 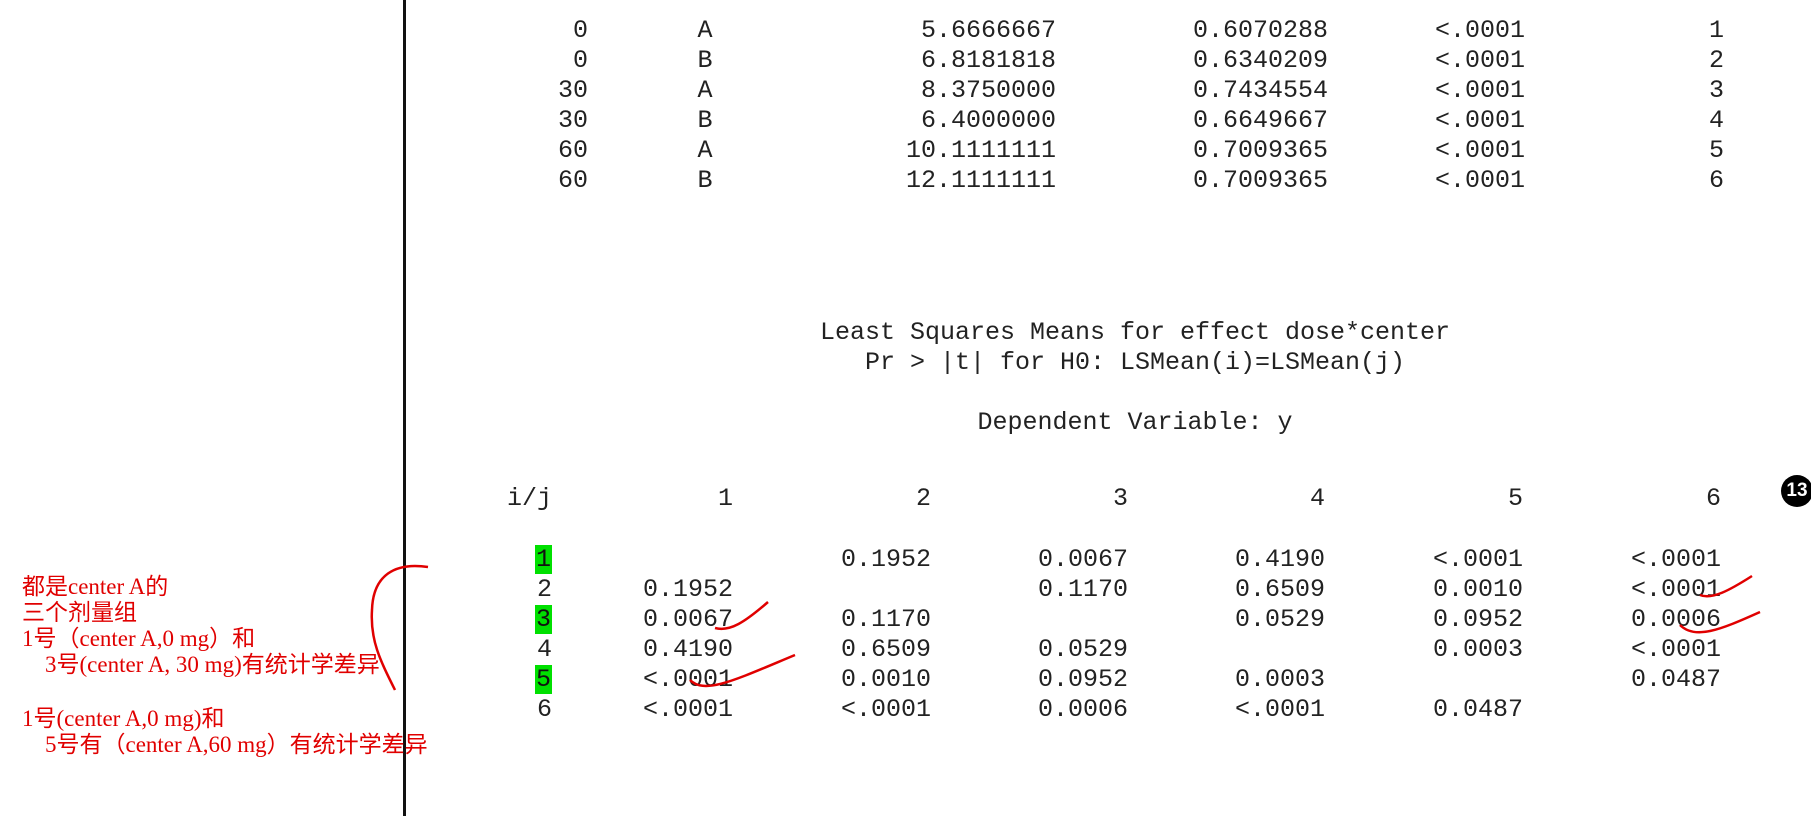 What do you see at coordinates (905, 499) in the screenshot?
I see `matrix-header-row: i/j 1 2 3 4 5 6` at bounding box center [905, 499].